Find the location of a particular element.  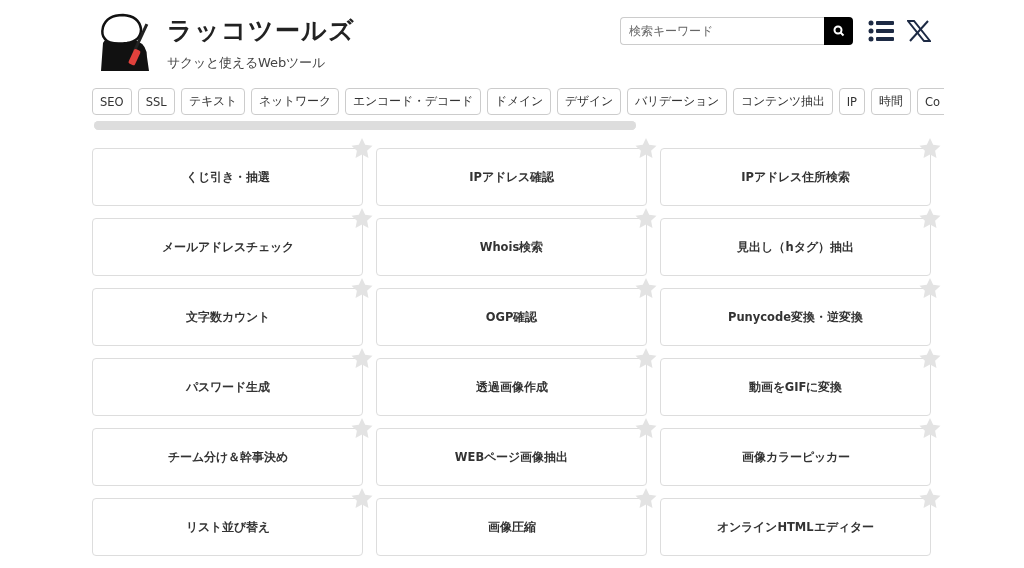

search-button is located at coordinates (838, 31).